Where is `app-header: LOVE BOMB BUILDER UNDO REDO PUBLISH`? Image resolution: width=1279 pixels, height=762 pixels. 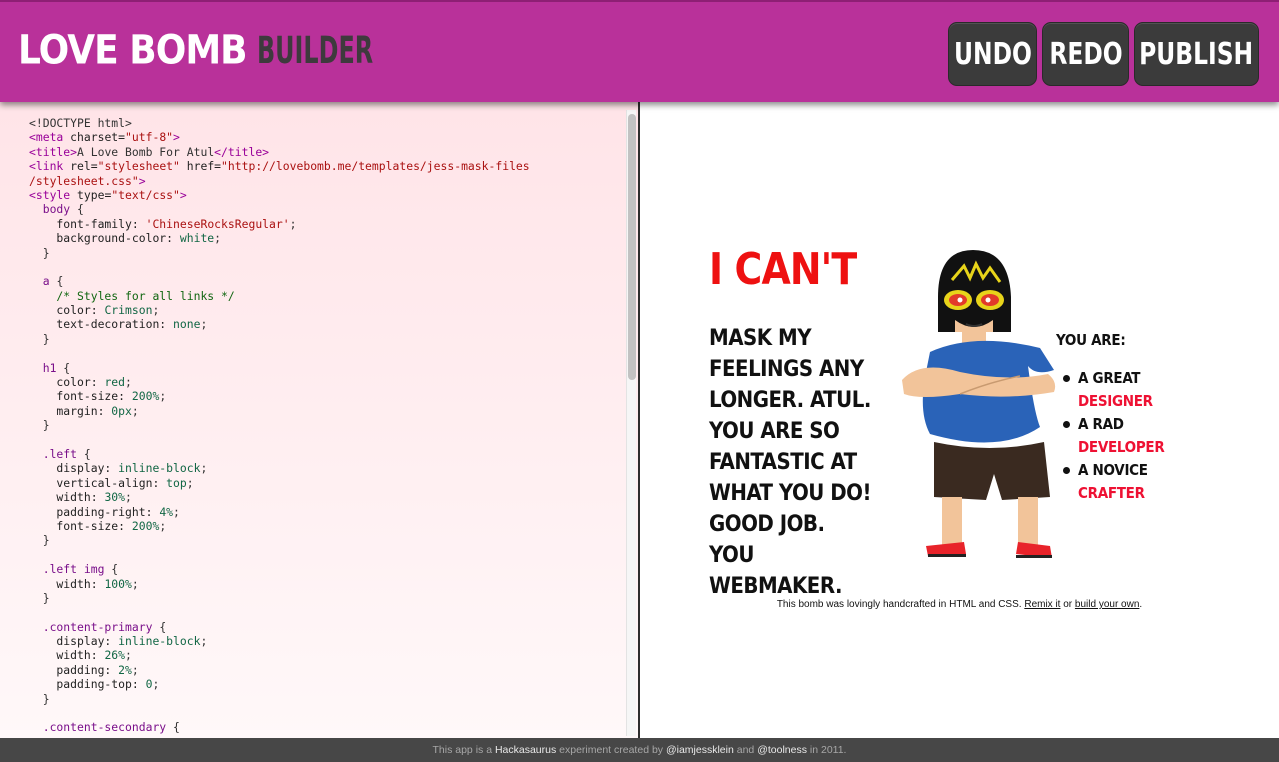
app-header: LOVE BOMB BUILDER UNDO REDO PUBLISH is located at coordinates (639, 51).